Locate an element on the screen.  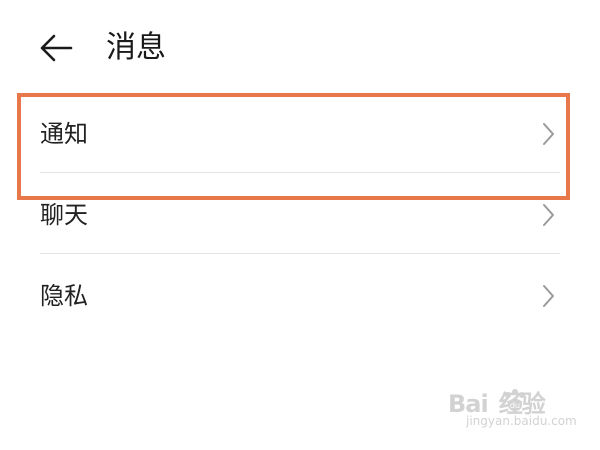
svg-text: du is located at coordinates (515, 405).